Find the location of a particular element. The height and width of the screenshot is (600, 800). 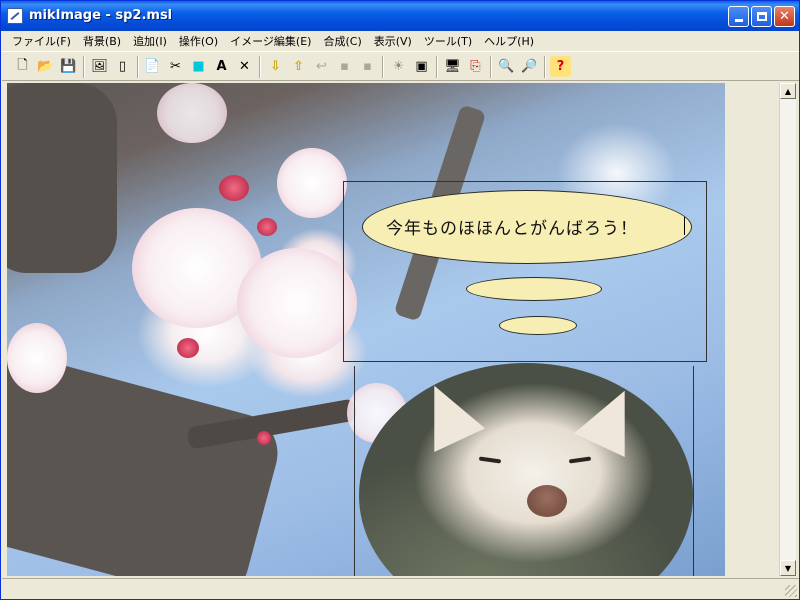

layer-down-icon: ⇩ is located at coordinates (275, 66).